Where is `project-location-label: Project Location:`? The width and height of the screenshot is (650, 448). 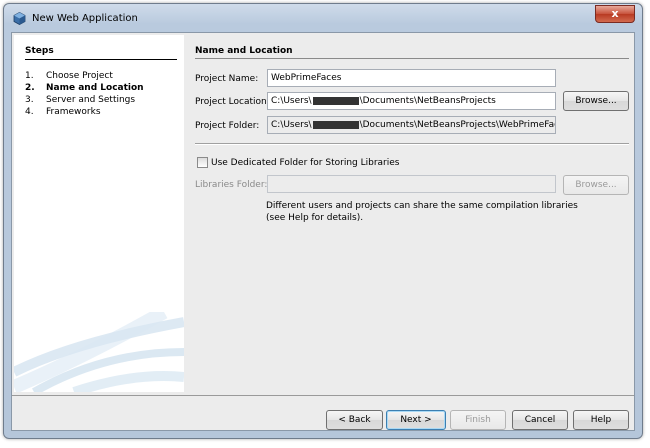
project-location-label: Project Location: is located at coordinates (232, 102).